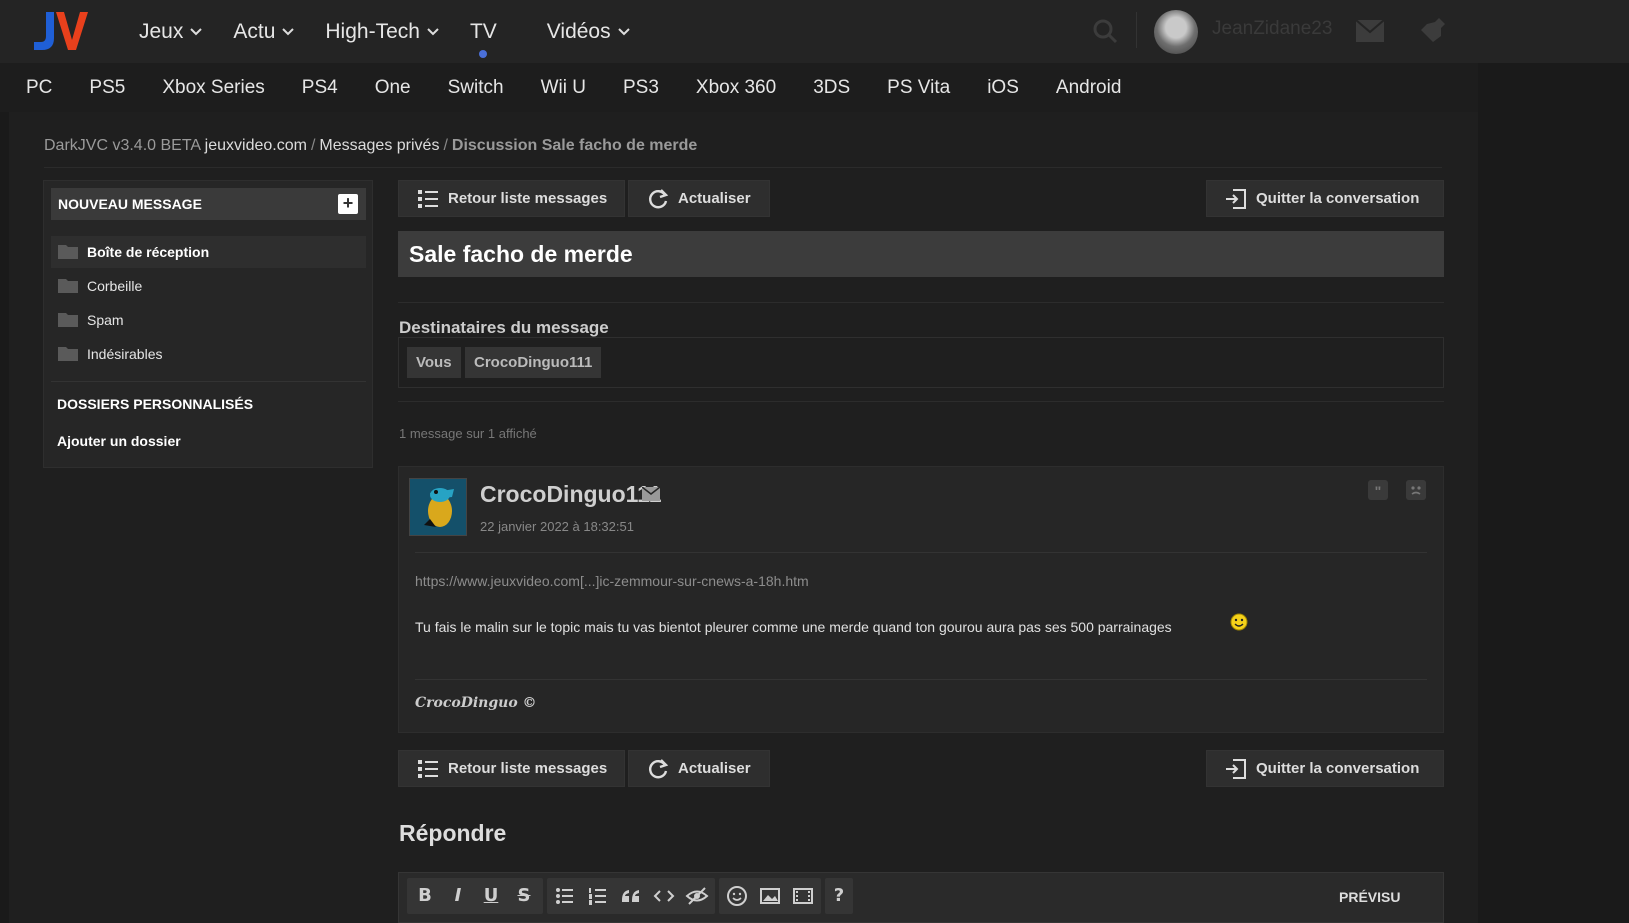  I want to click on bold-button: B, so click(425, 896).